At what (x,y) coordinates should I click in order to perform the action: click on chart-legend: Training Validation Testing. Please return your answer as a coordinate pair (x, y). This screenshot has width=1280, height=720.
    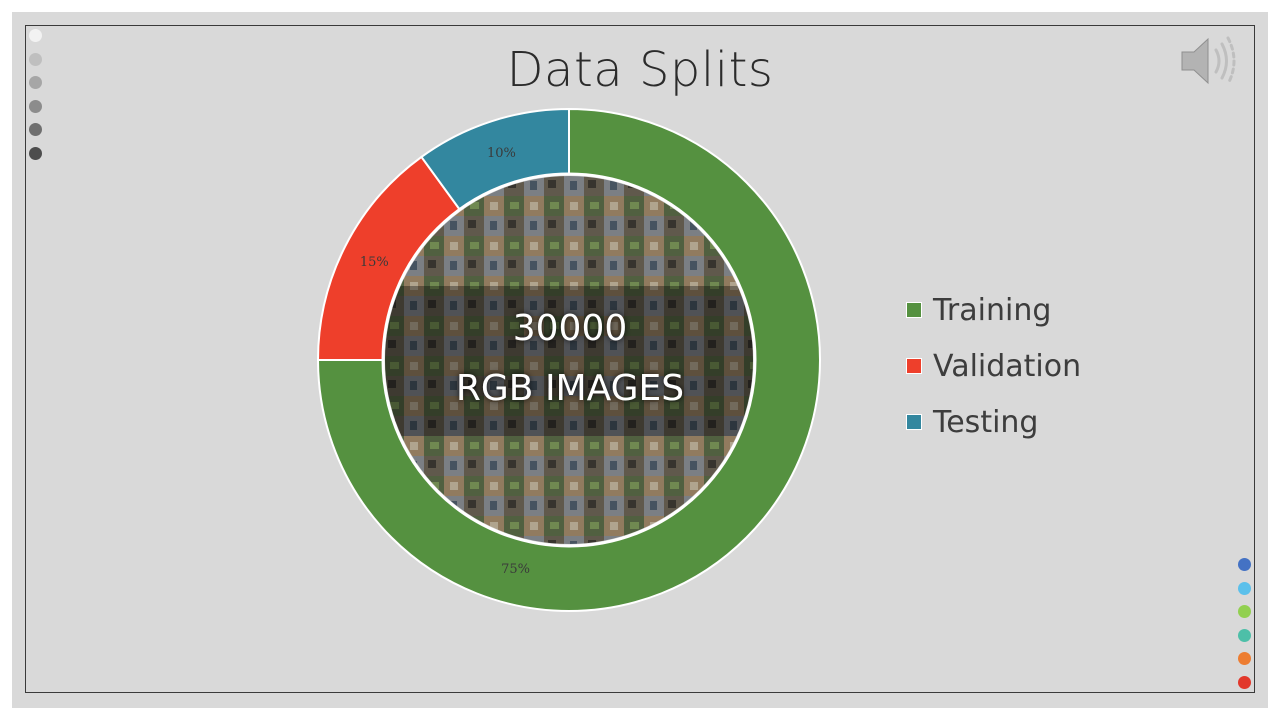
    Looking at the image, I should click on (993, 366).